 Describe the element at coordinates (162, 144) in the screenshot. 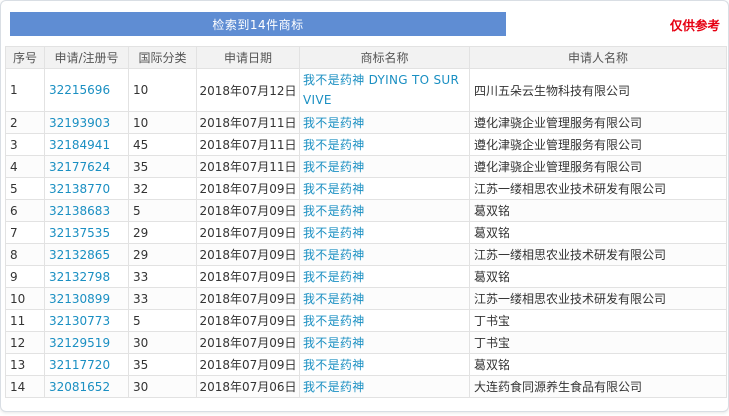

I see `class-cell: 45` at that location.